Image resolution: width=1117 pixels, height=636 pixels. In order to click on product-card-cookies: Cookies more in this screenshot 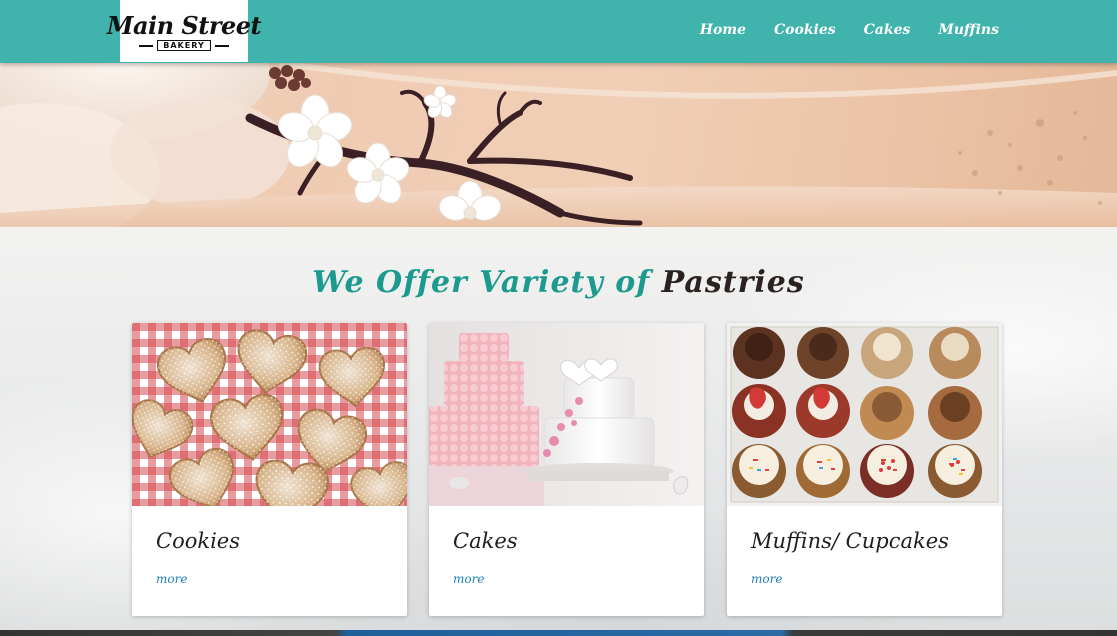, I will do `click(269, 469)`.